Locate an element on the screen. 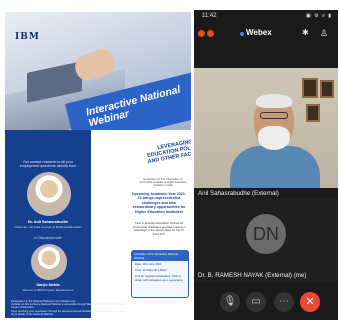 The width and height of the screenshot is (339, 322). status-icons: ▣ ⚙ ≡ ▮ is located at coordinates (318, 16).